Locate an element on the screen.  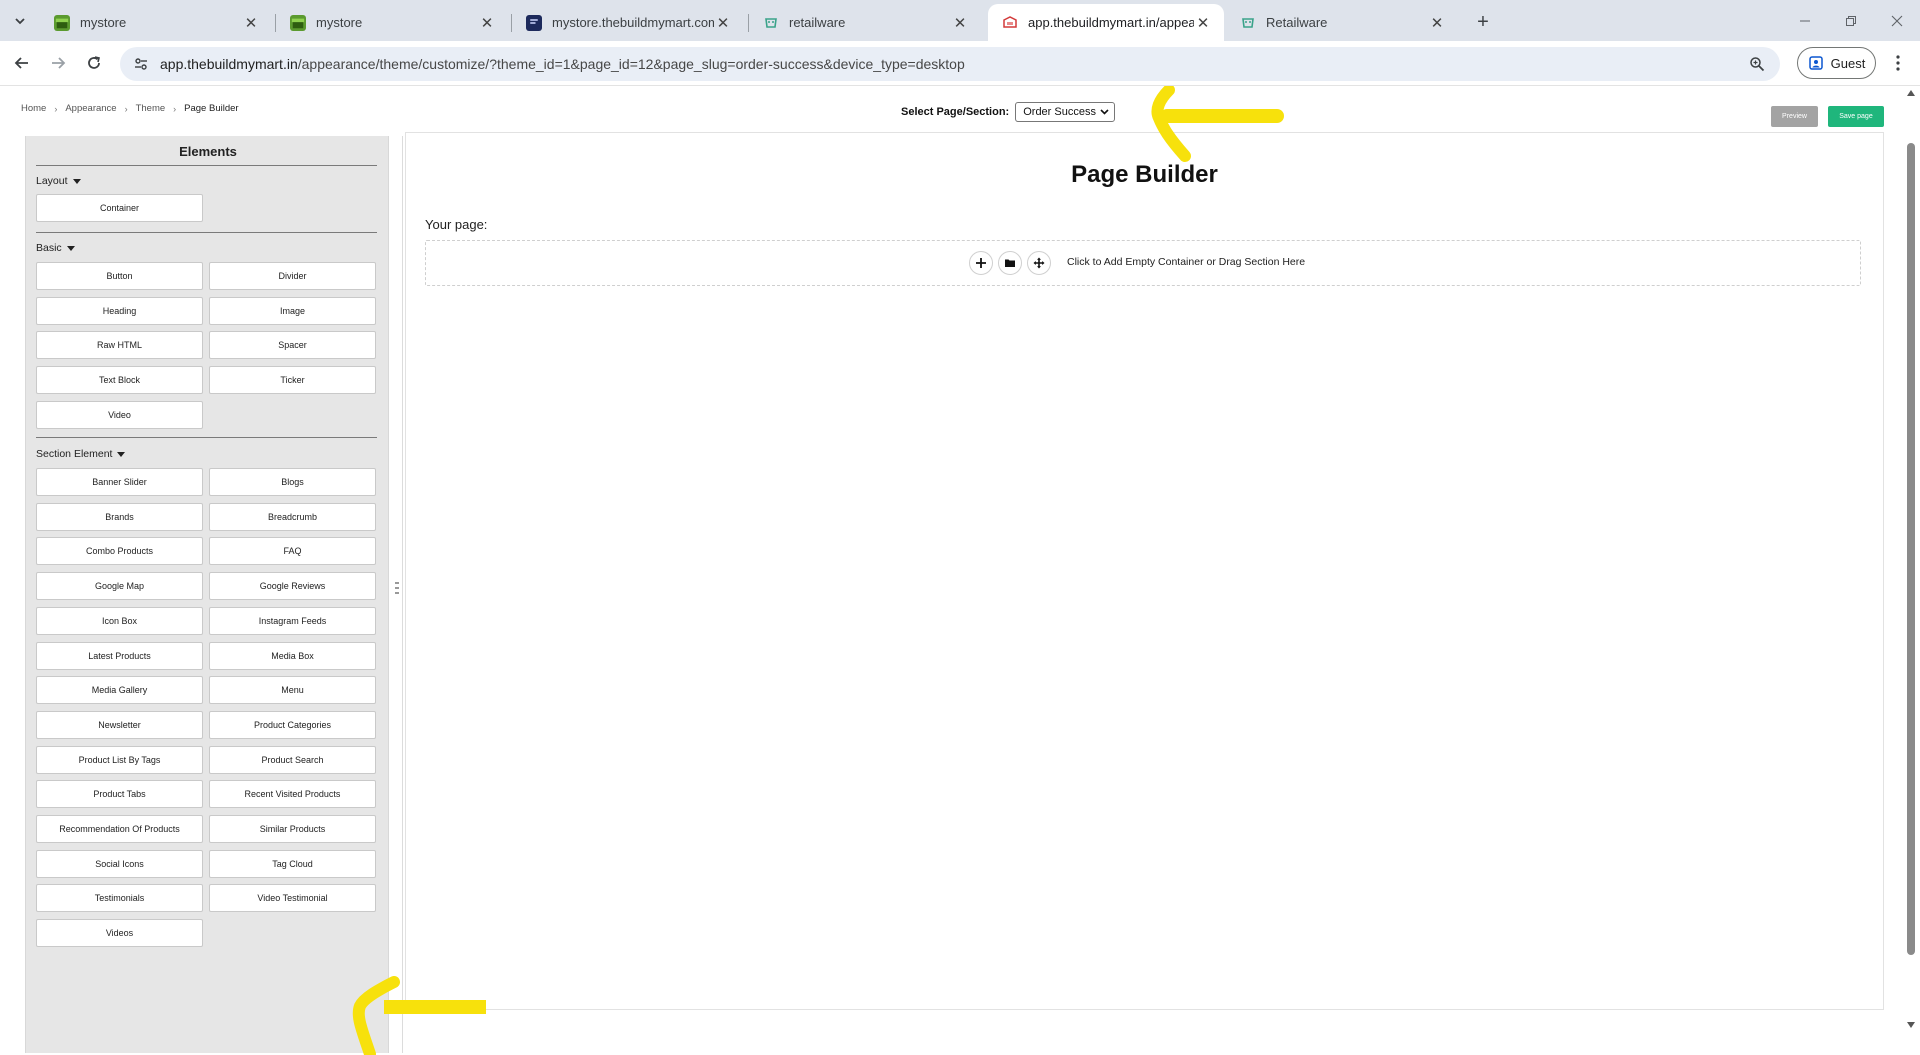
forward-arrow-icon is located at coordinates (58, 63).